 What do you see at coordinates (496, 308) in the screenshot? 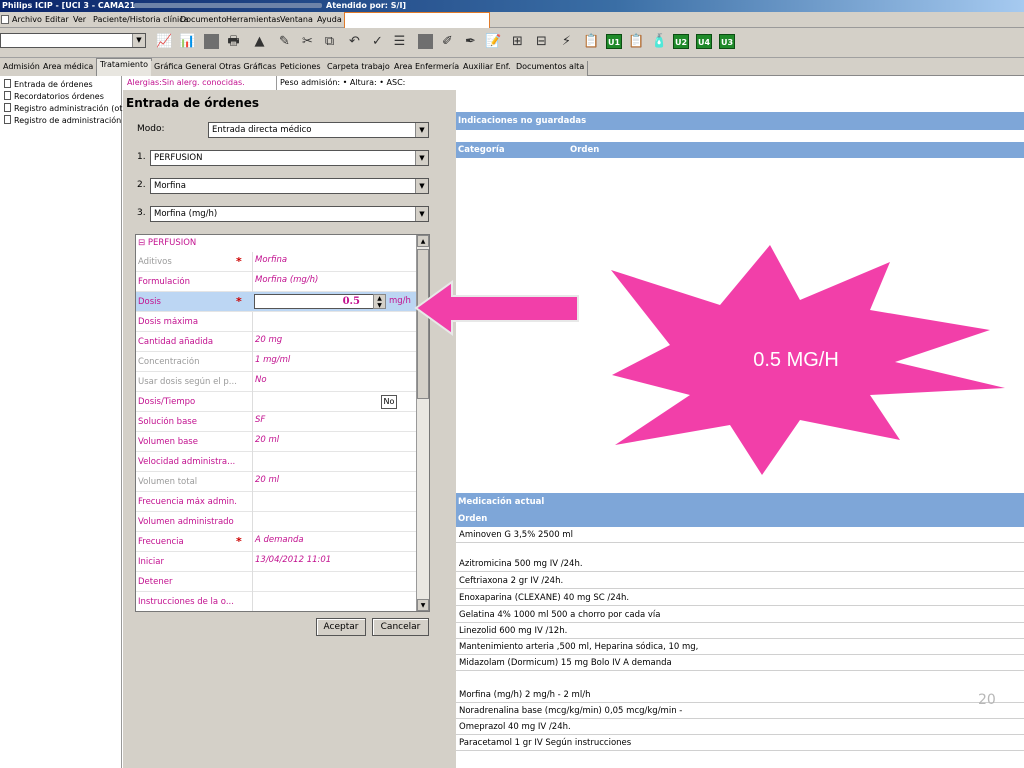
I see `pink-arrow` at bounding box center [496, 308].